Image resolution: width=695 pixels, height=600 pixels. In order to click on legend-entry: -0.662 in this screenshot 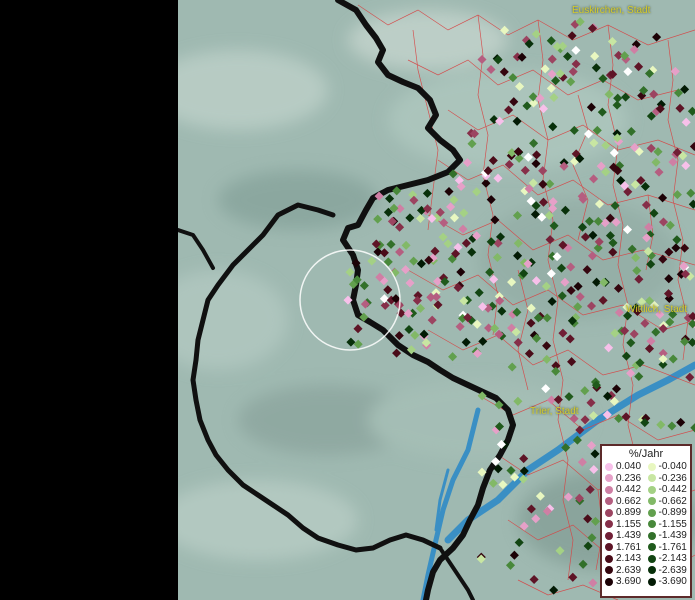, I will do `click(669, 501)`.